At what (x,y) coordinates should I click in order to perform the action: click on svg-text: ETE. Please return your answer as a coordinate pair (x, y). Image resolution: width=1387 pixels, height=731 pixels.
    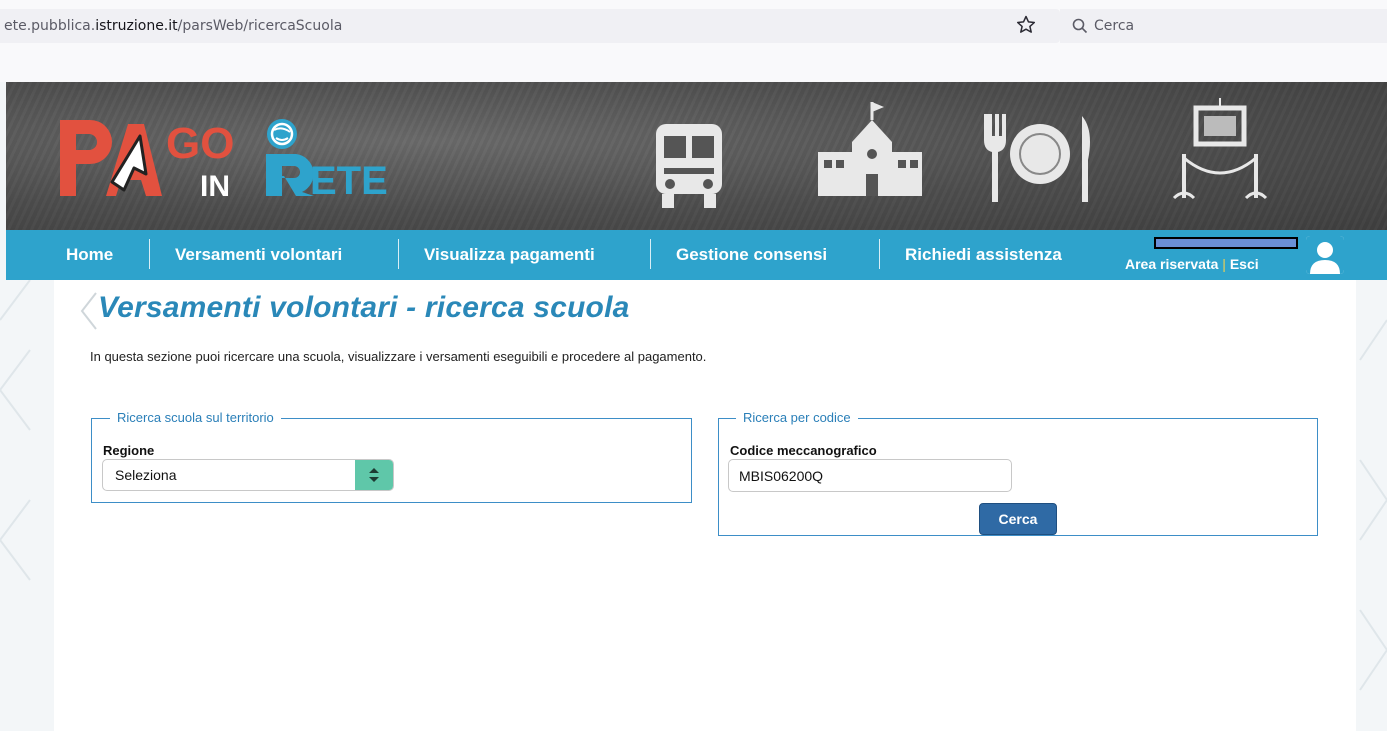
    Looking at the image, I should click on (349, 180).